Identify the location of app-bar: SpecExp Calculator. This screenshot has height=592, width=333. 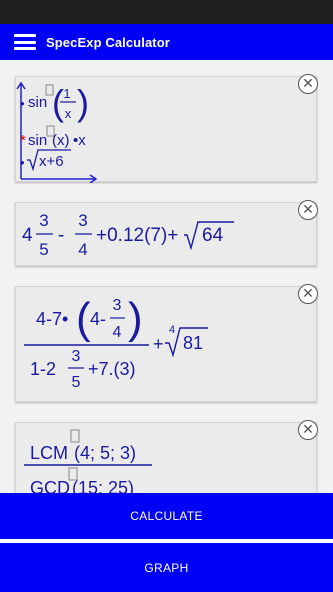
(166, 42).